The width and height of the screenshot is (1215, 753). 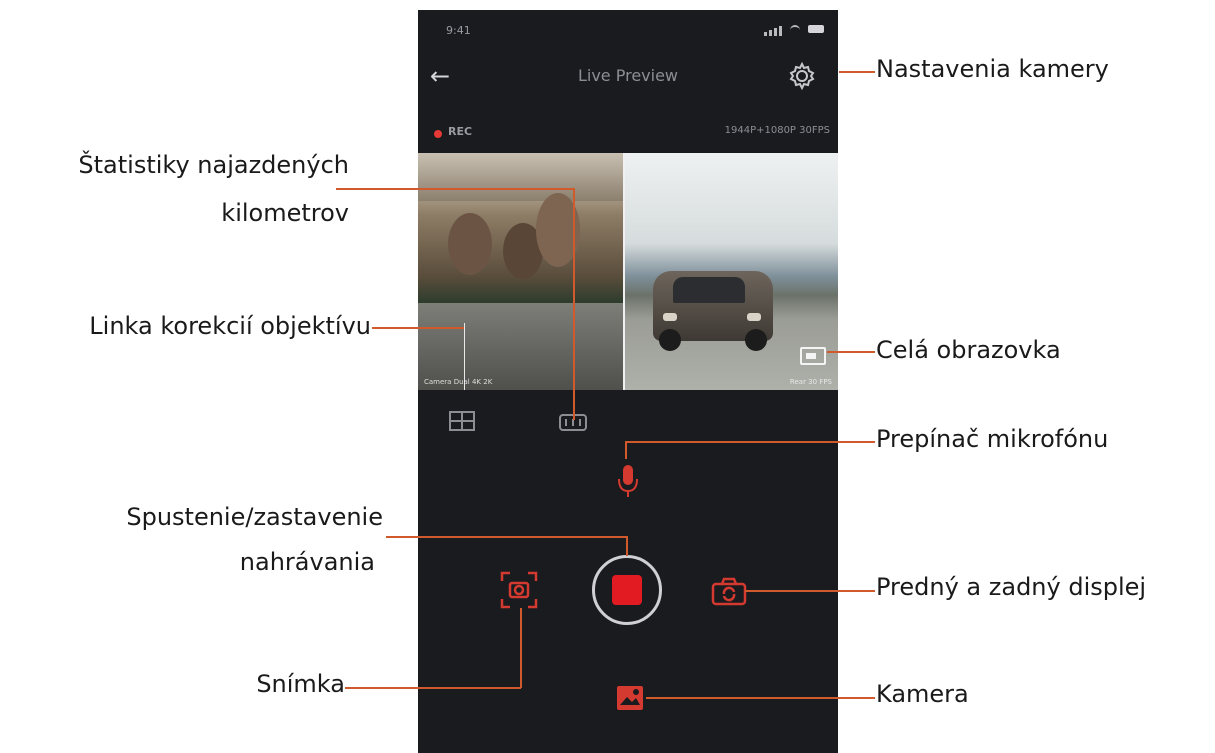 I want to click on label-mileage-line2: kilometrov, so click(x=285, y=213).